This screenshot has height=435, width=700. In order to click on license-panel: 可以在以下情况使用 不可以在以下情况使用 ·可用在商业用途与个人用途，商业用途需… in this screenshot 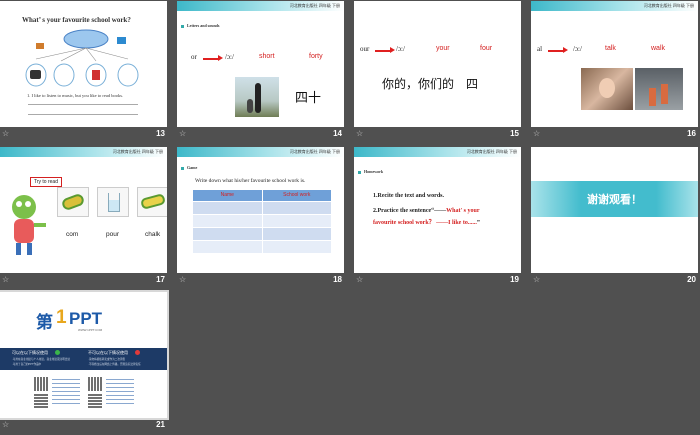, I will do `click(83, 359)`.